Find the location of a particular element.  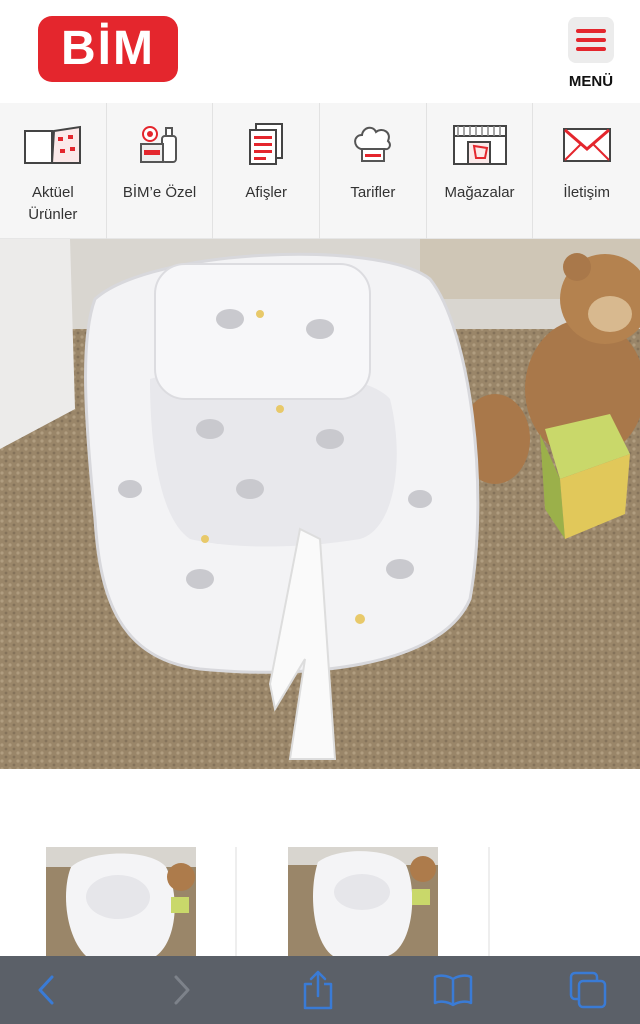

nav-label: BİM’e Özel is located at coordinates (159, 192).